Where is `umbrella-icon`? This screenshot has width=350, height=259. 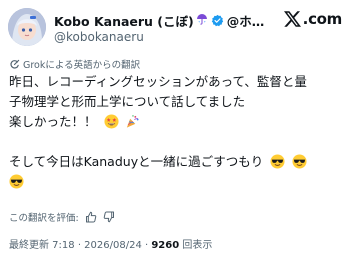 umbrella-icon is located at coordinates (202, 20).